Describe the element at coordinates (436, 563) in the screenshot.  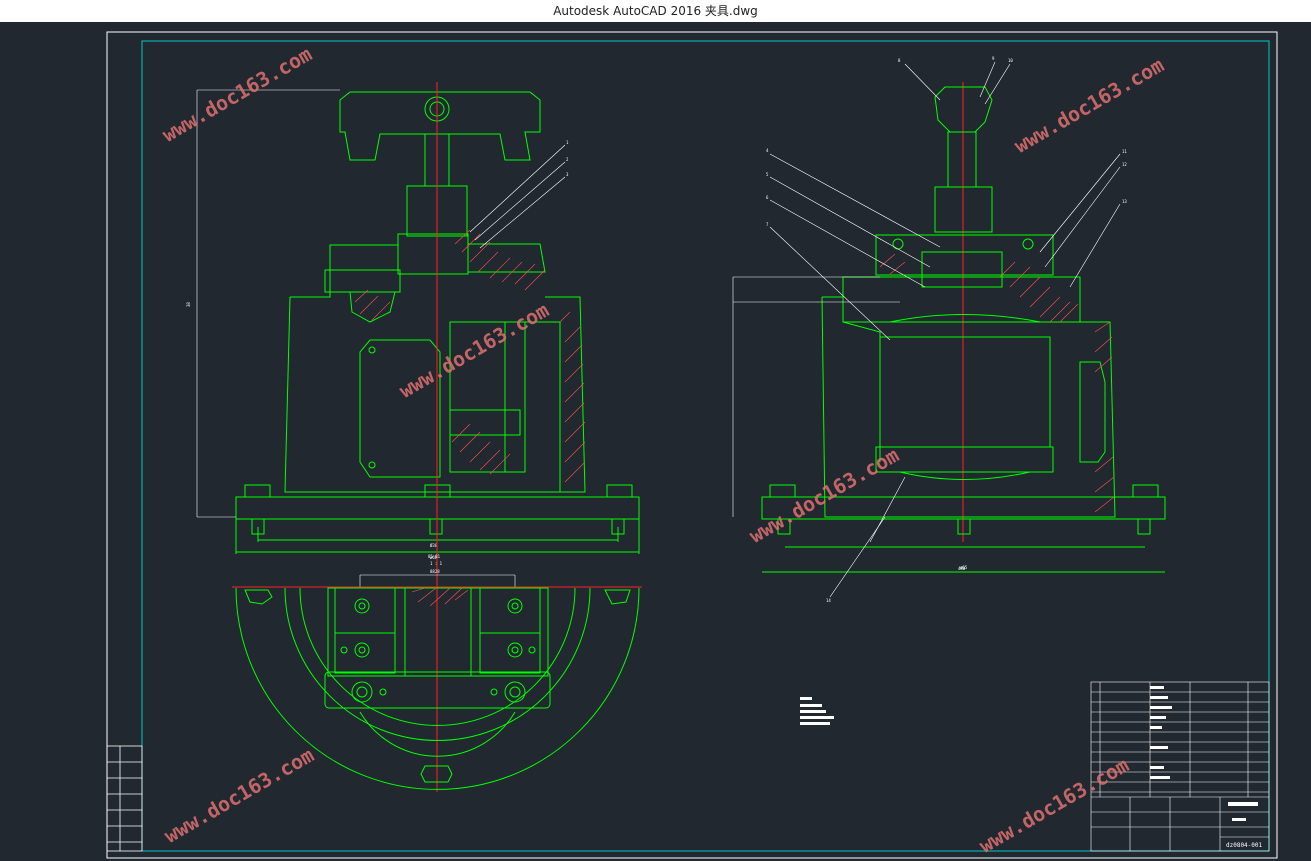
I see `svg-text: 1 : 1` at that location.